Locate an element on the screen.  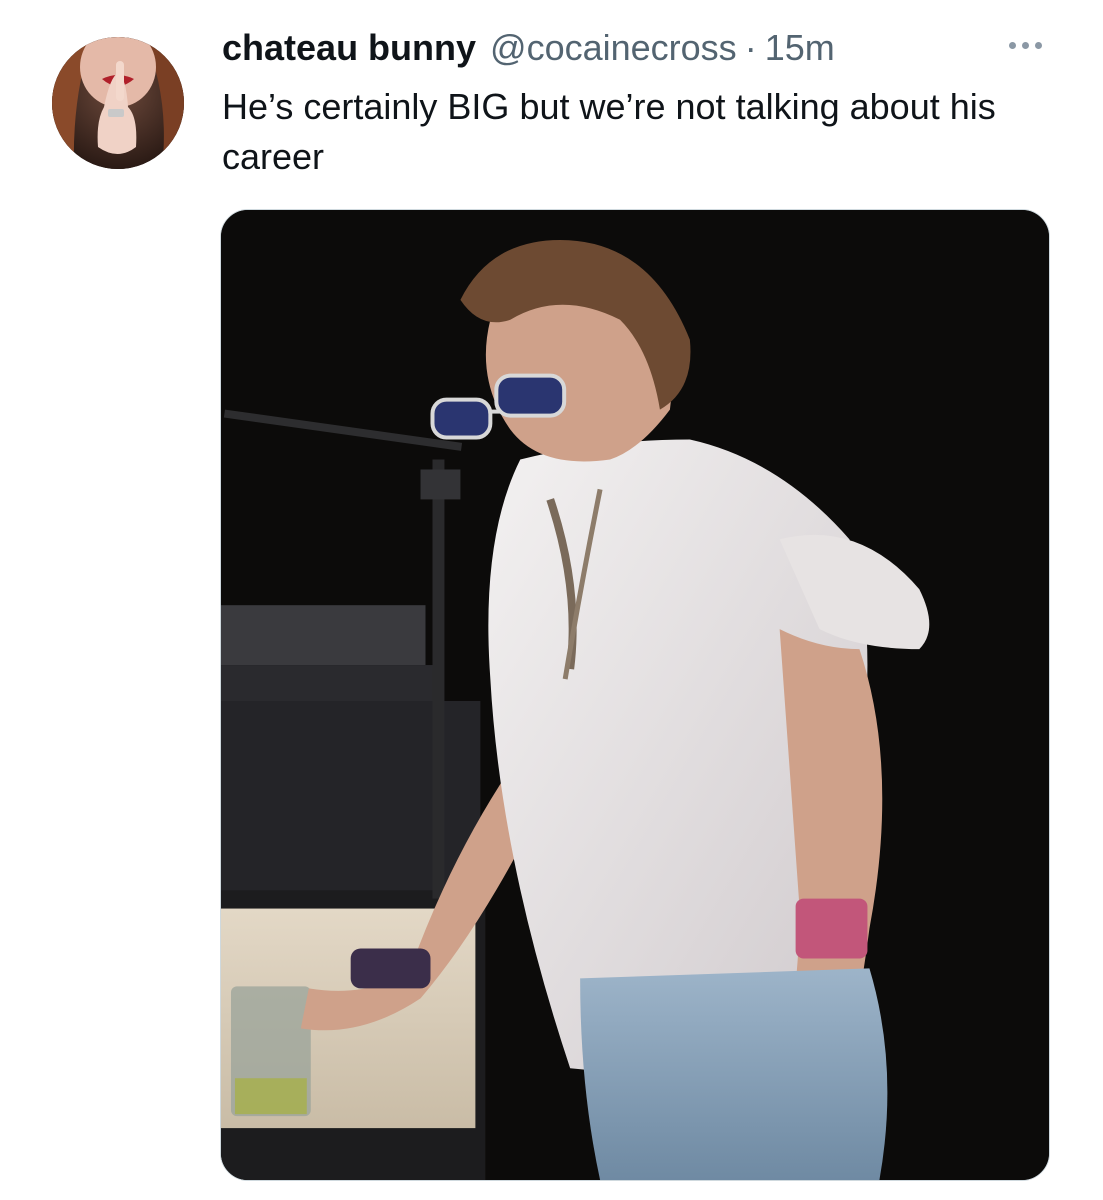
author-avatar is located at coordinates (118, 103).